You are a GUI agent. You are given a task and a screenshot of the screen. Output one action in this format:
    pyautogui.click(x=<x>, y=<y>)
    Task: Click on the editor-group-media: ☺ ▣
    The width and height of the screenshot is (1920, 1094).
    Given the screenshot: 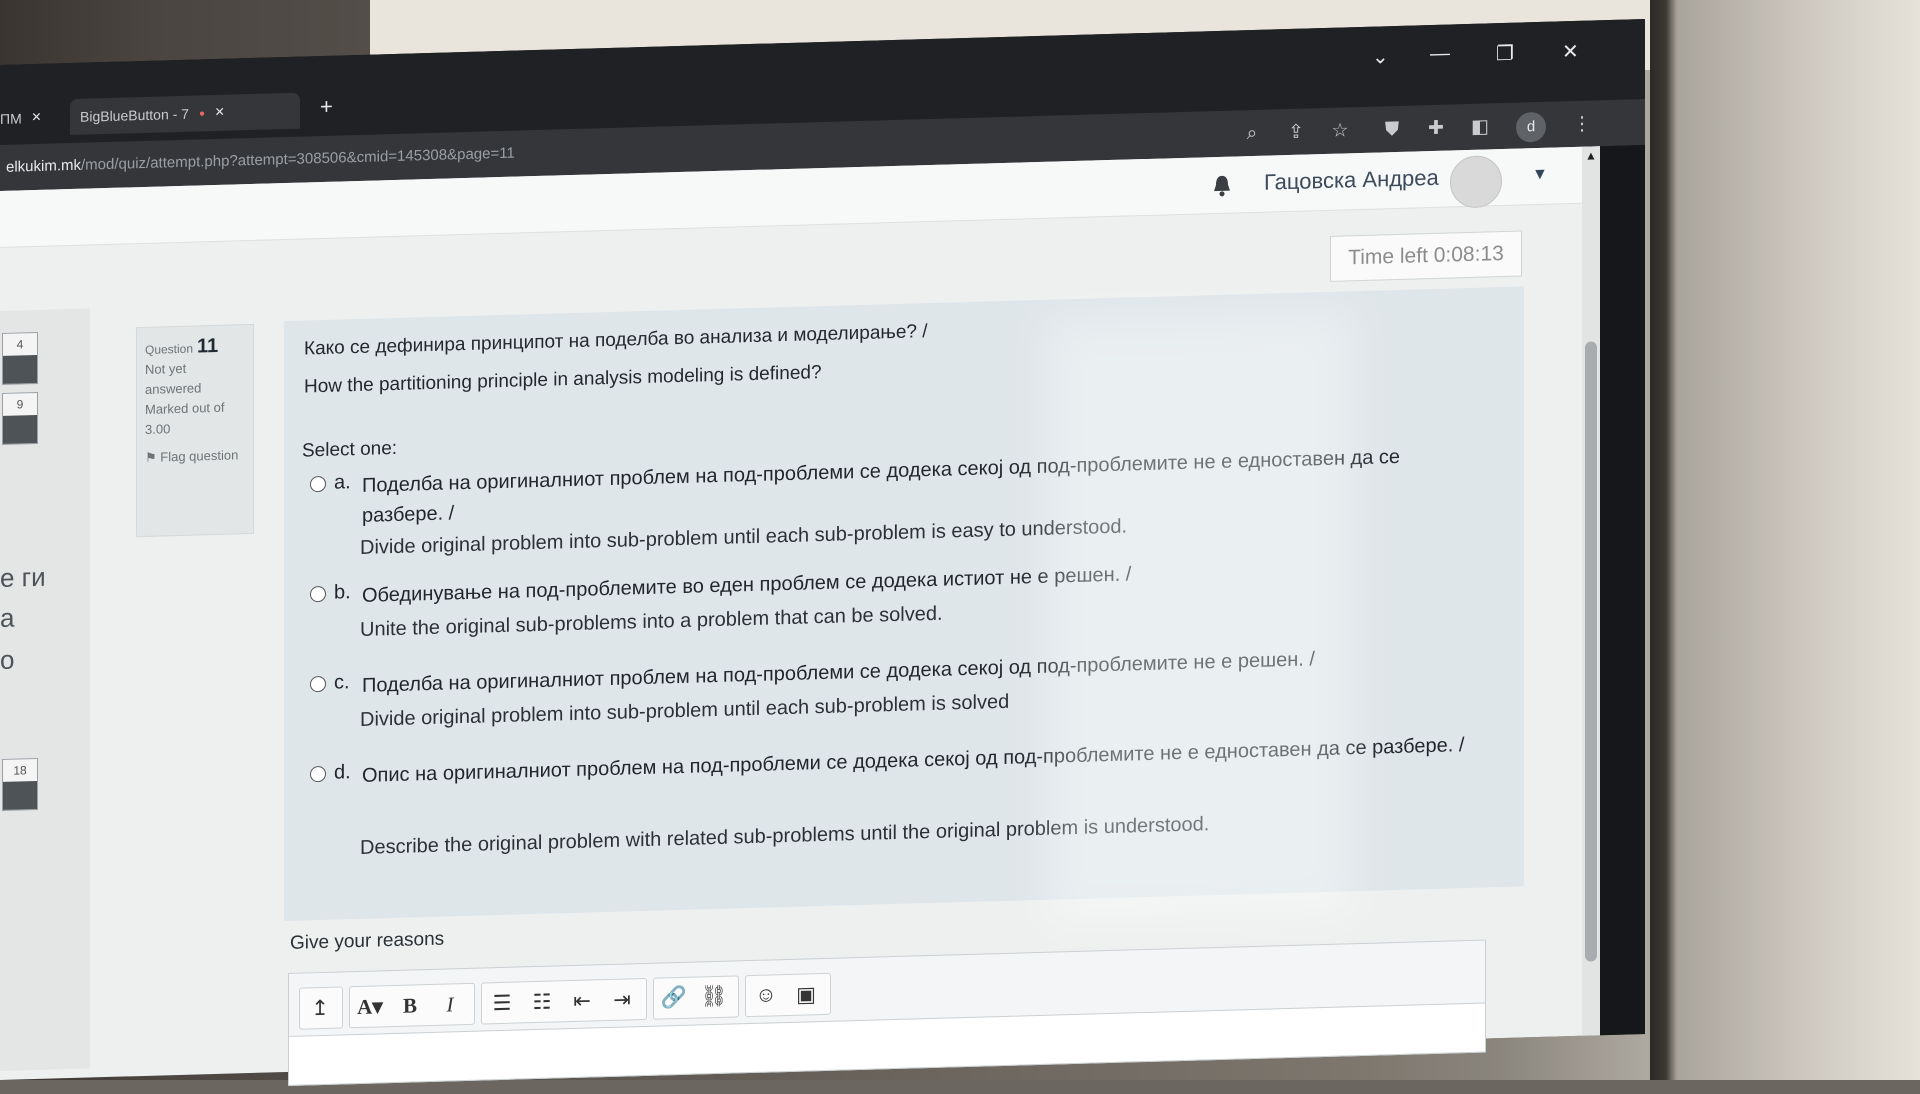 What is the action you would take?
    pyautogui.click(x=788, y=995)
    